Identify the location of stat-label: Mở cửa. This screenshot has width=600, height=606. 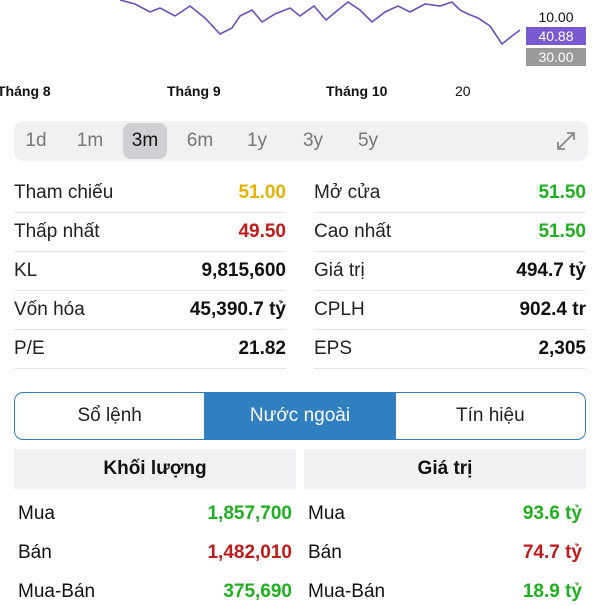
(347, 192).